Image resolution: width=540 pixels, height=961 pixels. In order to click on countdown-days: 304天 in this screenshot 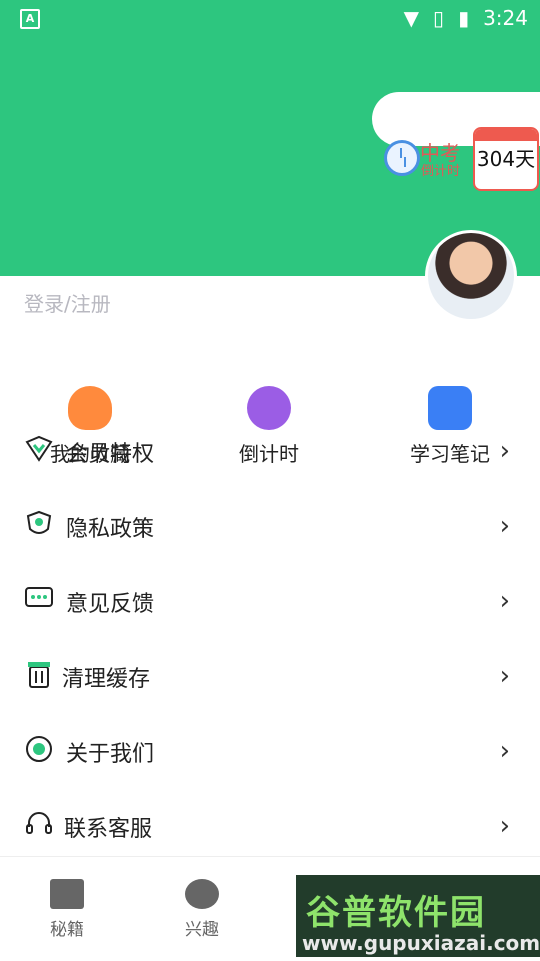, I will do `click(506, 159)`.